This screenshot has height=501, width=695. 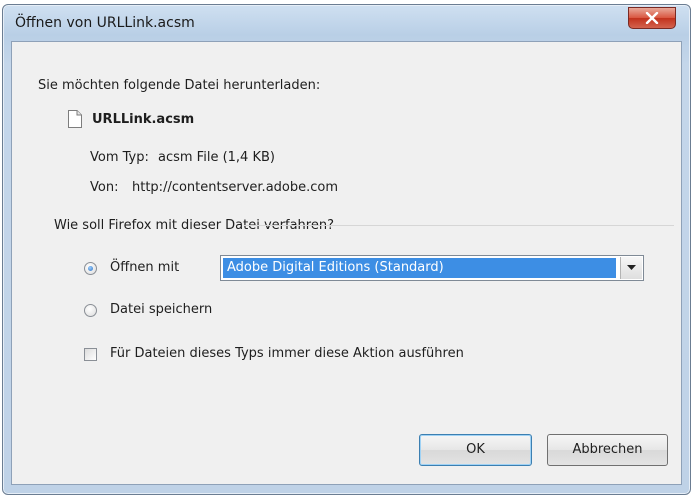 What do you see at coordinates (90, 354) in the screenshot?
I see `always-do-this-checkbox` at bounding box center [90, 354].